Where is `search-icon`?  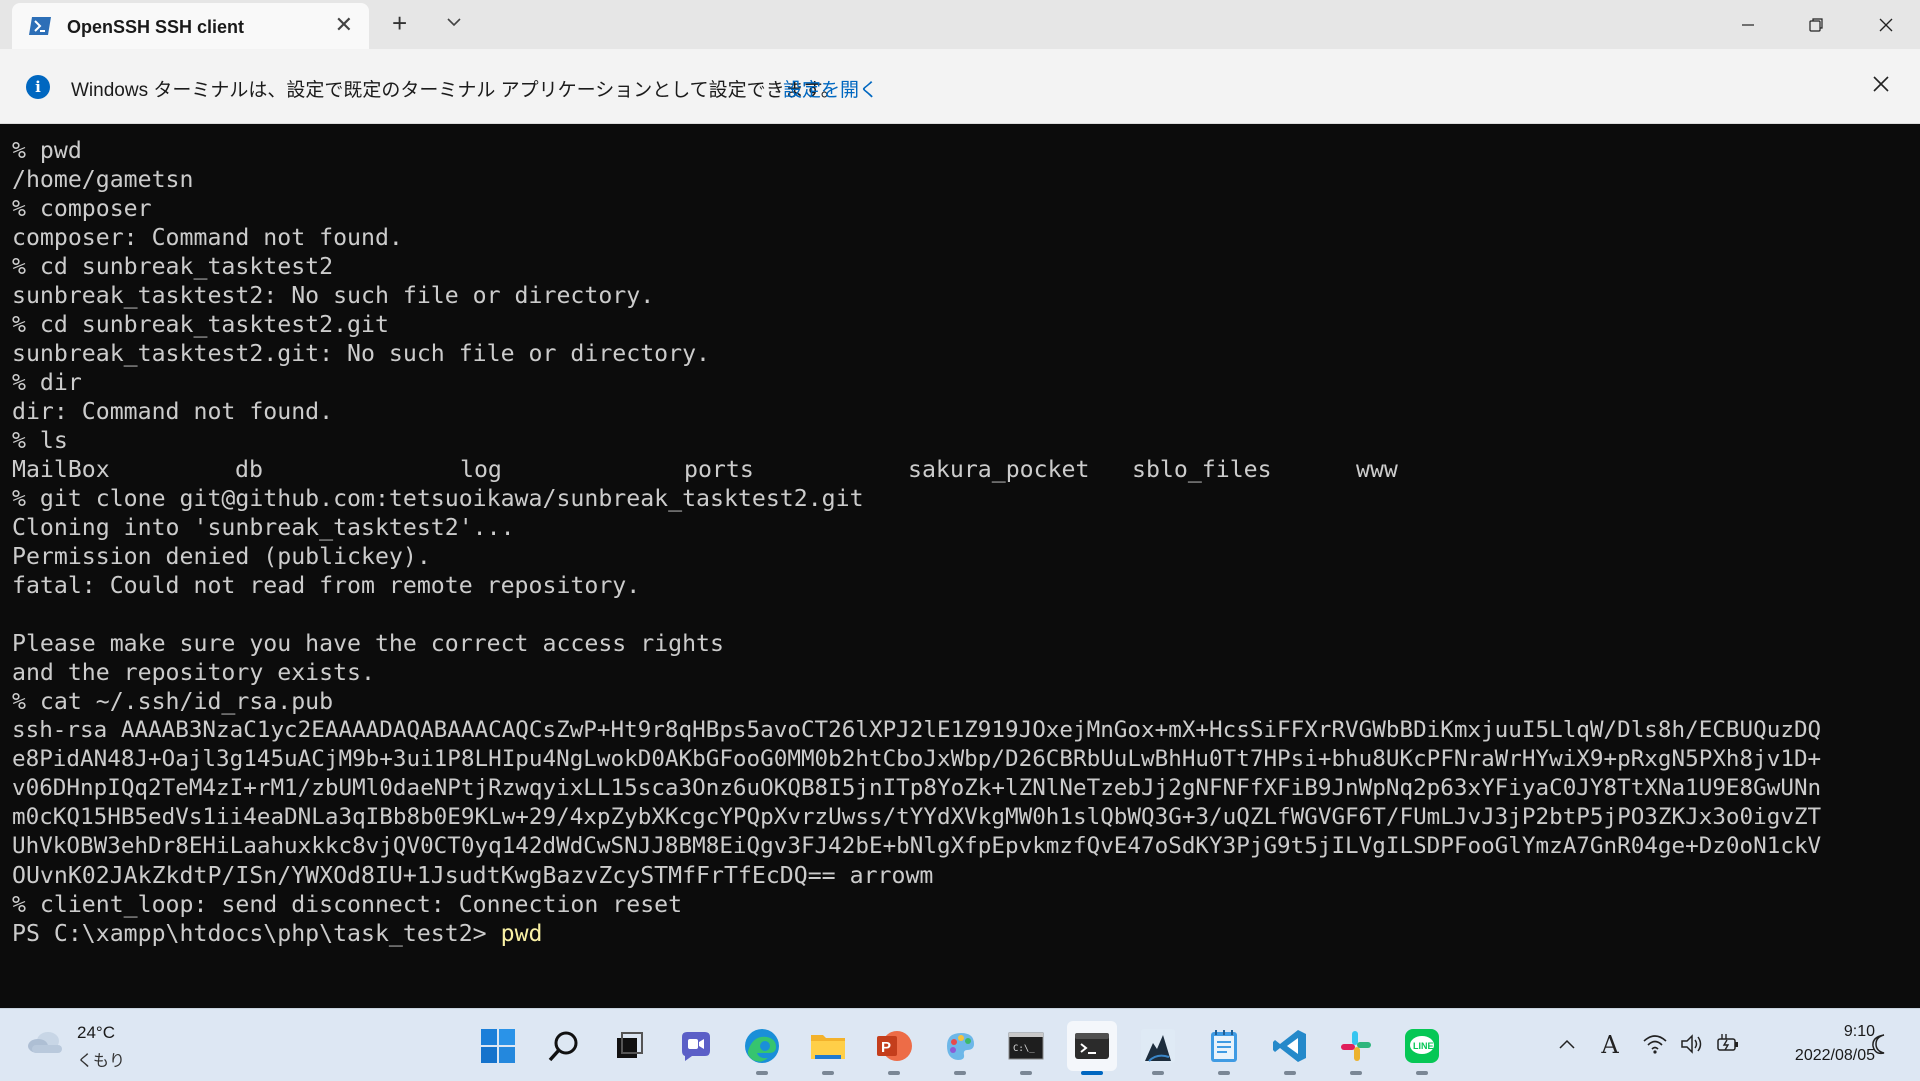
search-icon is located at coordinates (563, 1046).